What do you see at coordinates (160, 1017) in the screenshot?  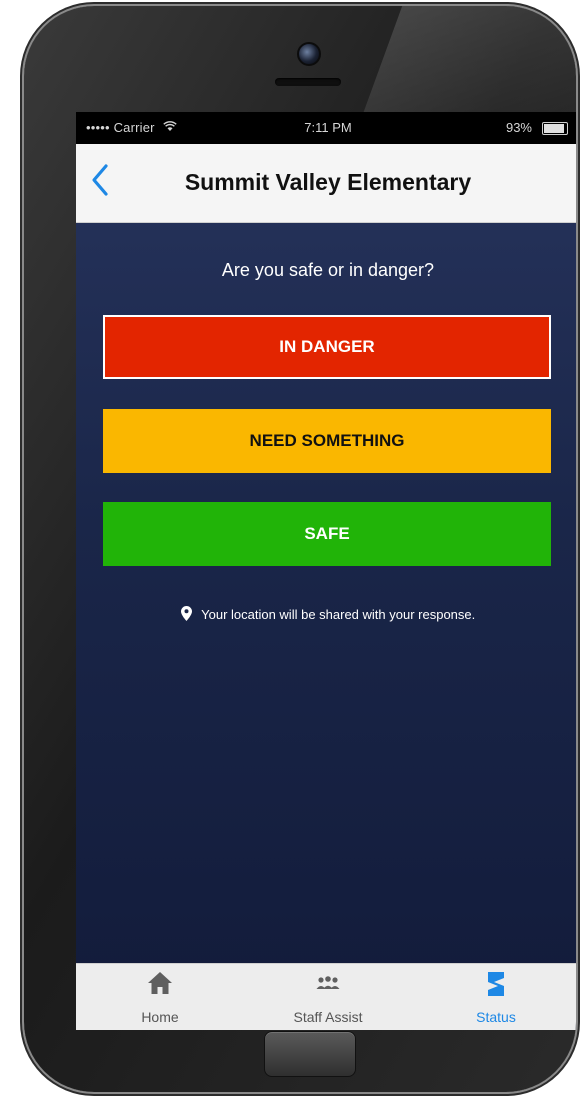 I see `tab-home-label: Home` at bounding box center [160, 1017].